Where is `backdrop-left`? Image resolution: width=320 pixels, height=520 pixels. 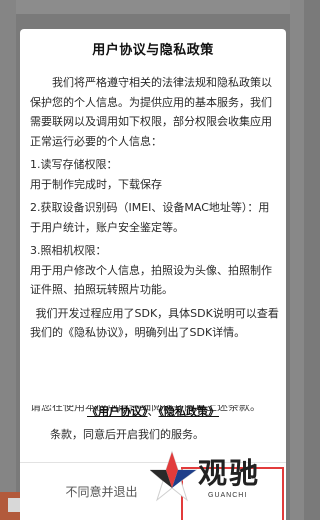
backdrop-left is located at coordinates (8, 260).